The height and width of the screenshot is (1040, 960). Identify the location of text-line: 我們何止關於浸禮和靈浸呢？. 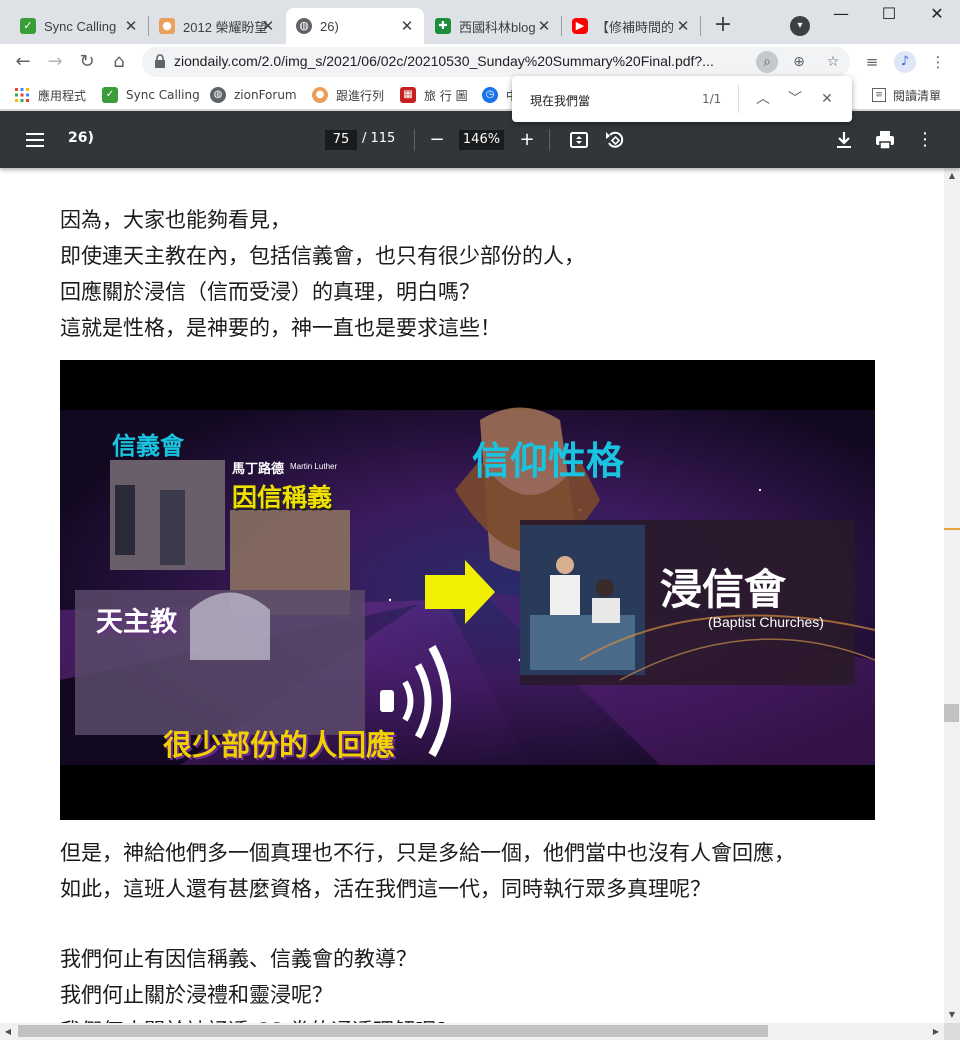
(196, 995).